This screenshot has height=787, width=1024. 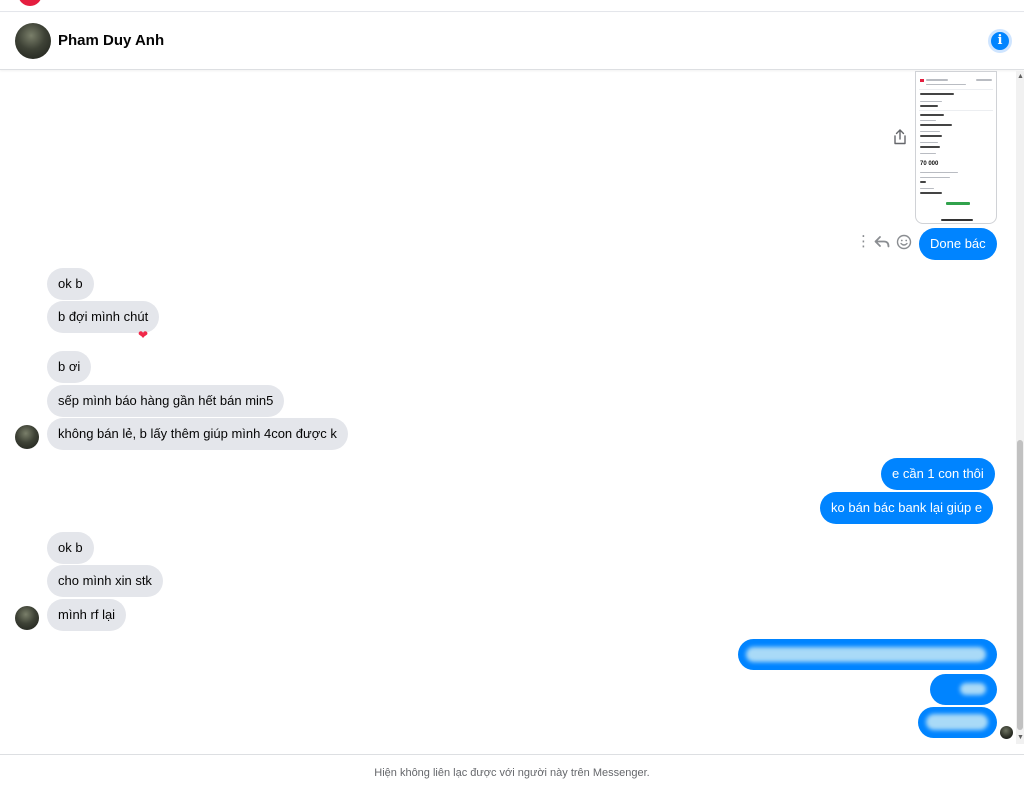 I want to click on scrollbar-thumb, so click(x=1020, y=585).